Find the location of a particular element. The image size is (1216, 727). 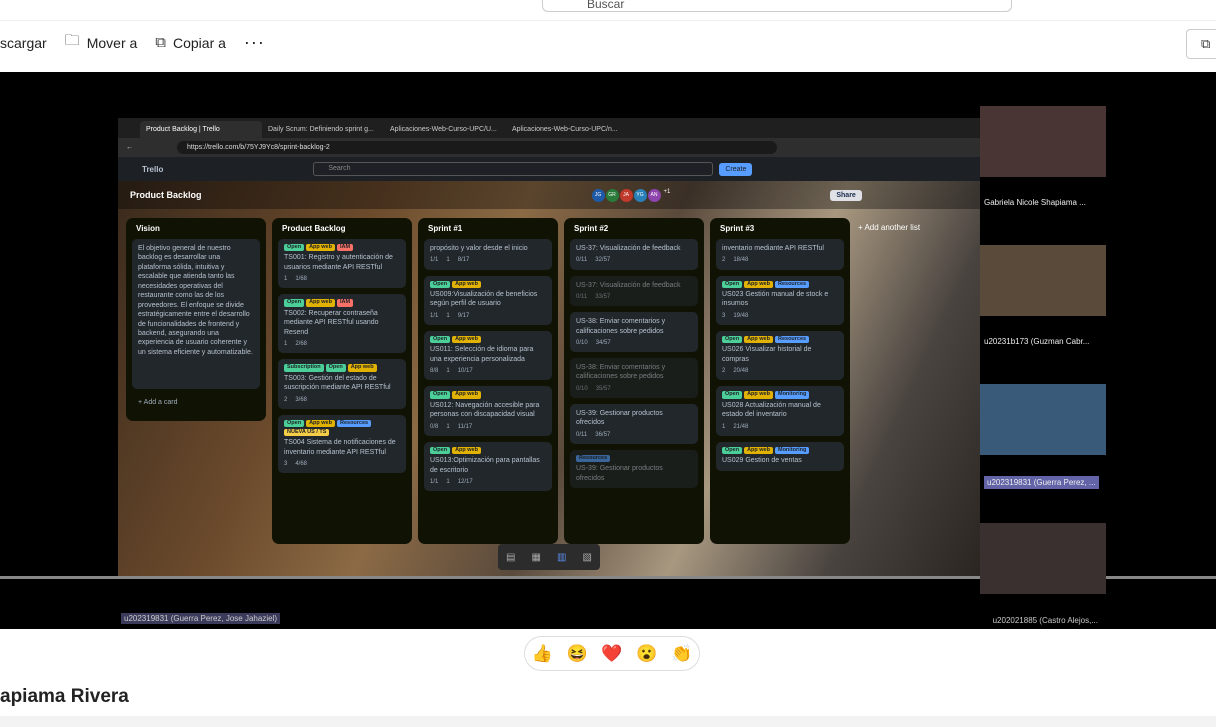

move-button: 🗀 Mover a is located at coordinates (101, 42).